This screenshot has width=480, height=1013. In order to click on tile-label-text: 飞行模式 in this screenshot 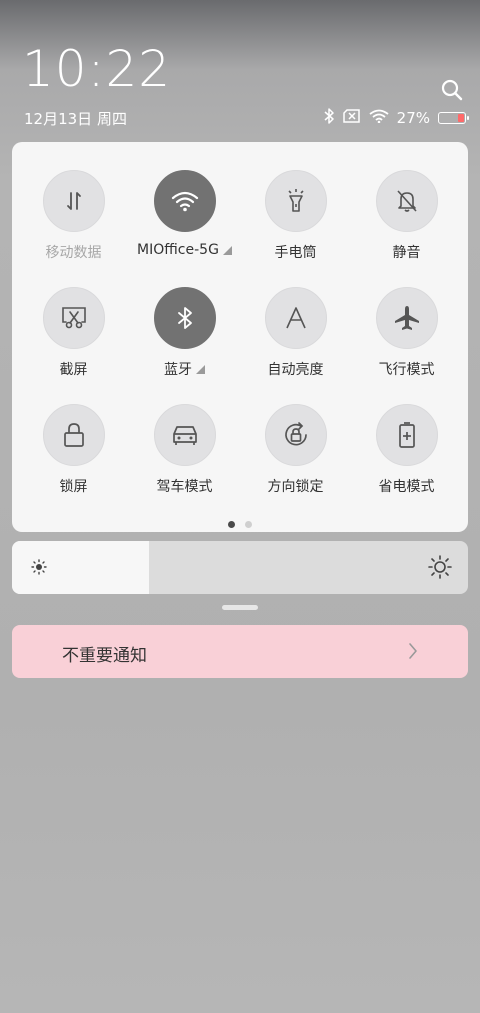, I will do `click(406, 370)`.